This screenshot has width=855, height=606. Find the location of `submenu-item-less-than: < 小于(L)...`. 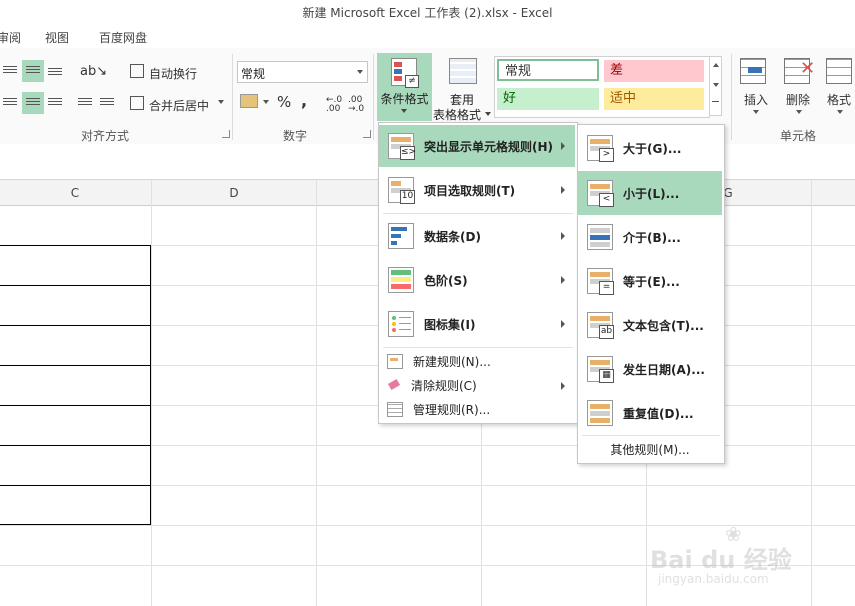

submenu-item-less-than: < 小于(L)... is located at coordinates (650, 193).